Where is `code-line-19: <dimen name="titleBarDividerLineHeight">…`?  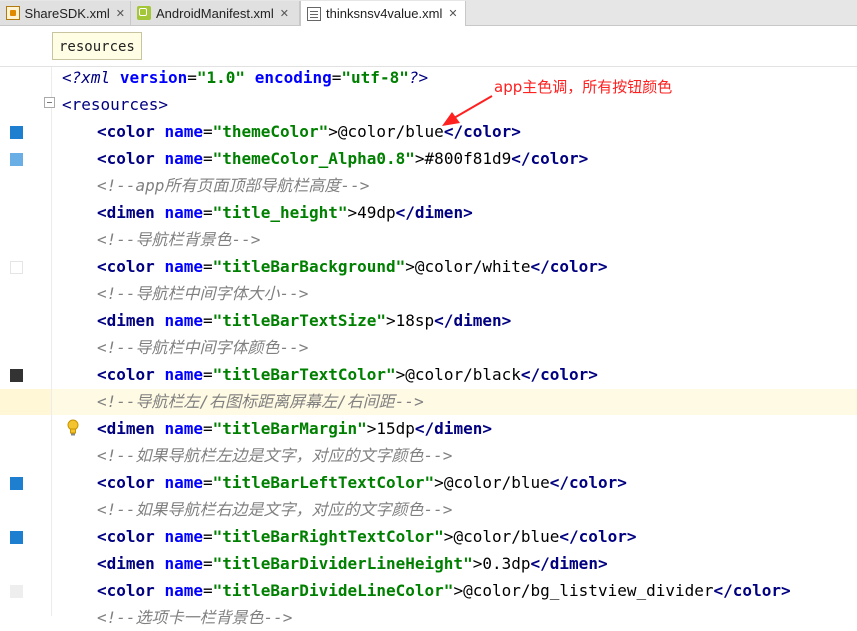 code-line-19: <dimen name="titleBarDividerLineHeight">… is located at coordinates (352, 563).